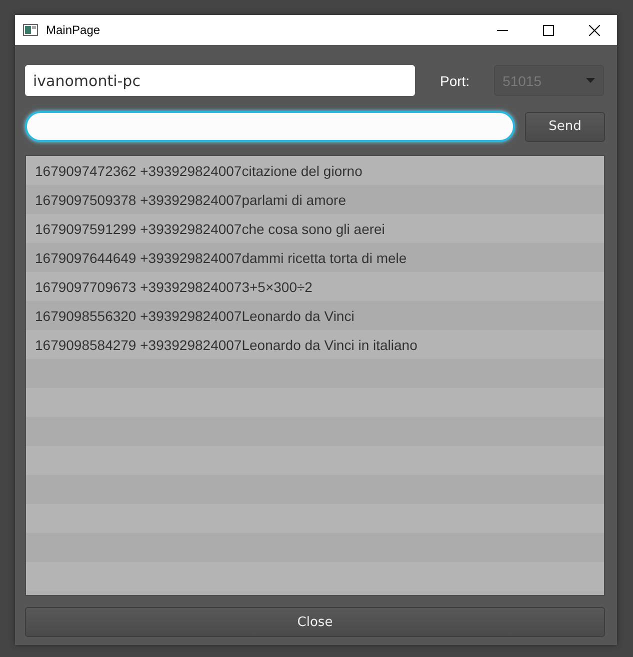 This screenshot has height=657, width=633. I want to click on message-text: 1679098584279 +393929824007Leonardo da Vinci in italiano, so click(226, 344).